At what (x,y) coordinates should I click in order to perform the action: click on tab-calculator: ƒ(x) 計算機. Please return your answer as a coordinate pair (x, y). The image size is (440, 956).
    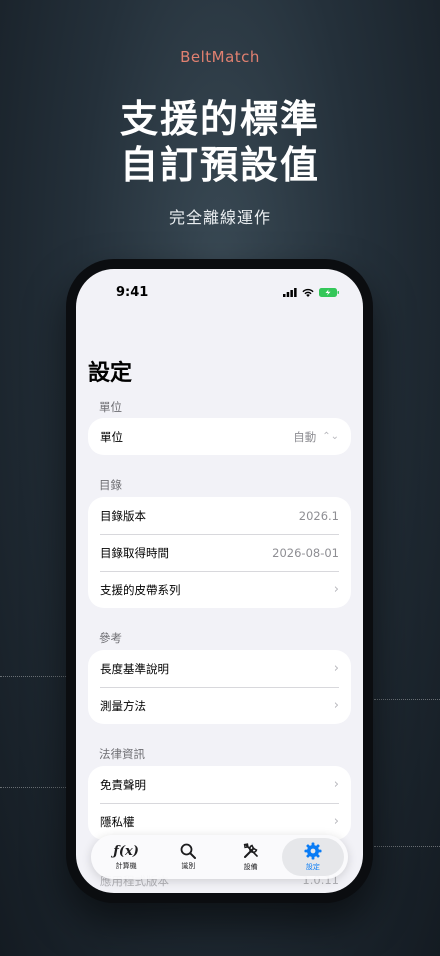
    Looking at the image, I should click on (126, 857).